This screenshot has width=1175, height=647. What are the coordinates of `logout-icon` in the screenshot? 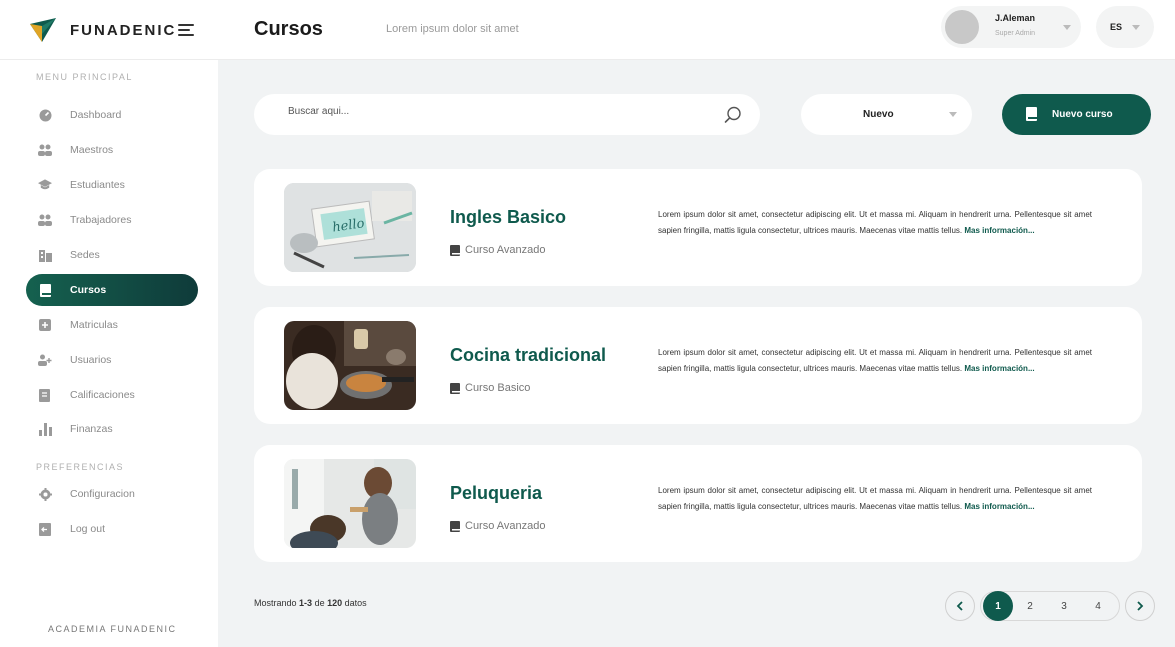 It's located at (45, 529).